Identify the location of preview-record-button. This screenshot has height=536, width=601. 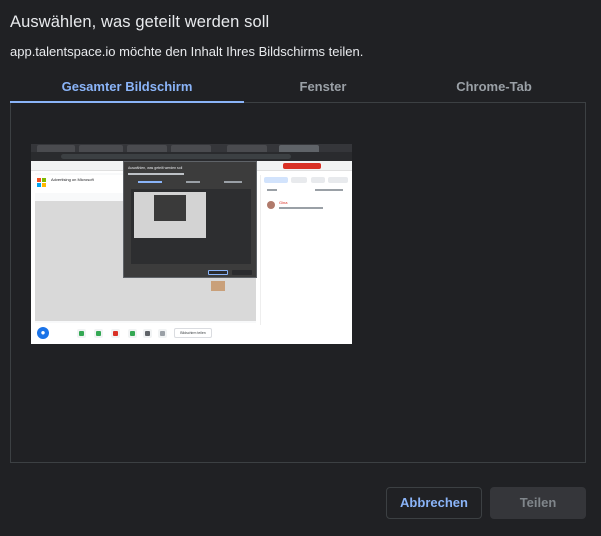
(302, 166).